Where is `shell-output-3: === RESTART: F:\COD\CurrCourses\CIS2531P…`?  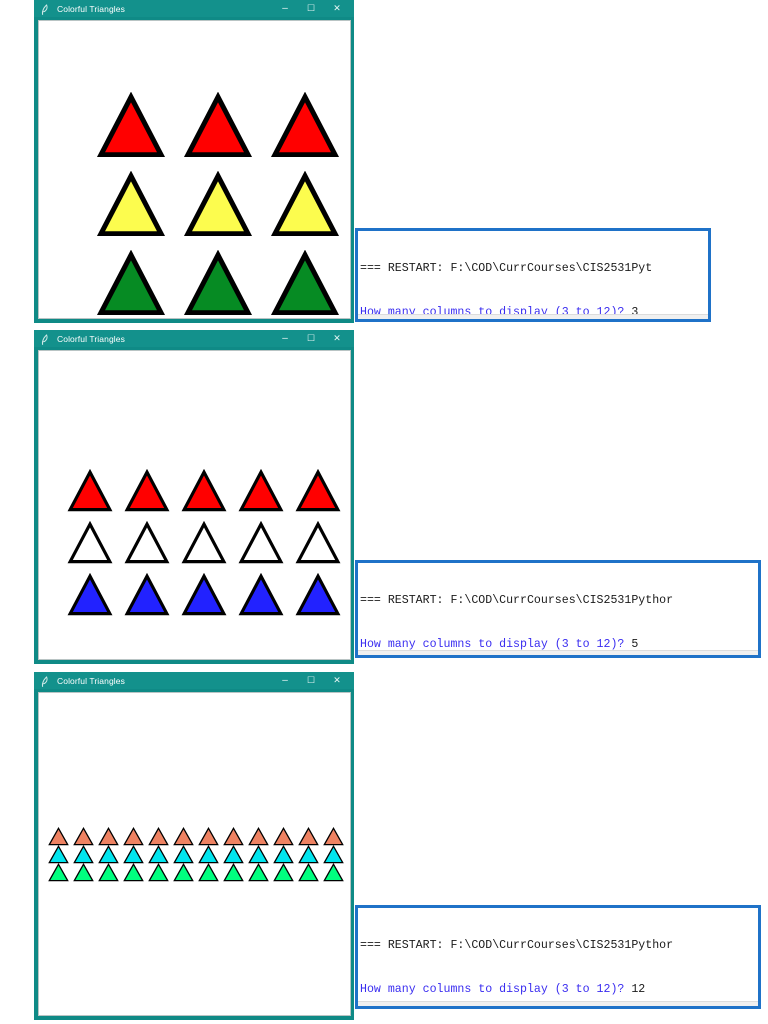
shell-output-3: === RESTART: F:\COD\CurrCourses\CIS2531P… is located at coordinates (558, 957).